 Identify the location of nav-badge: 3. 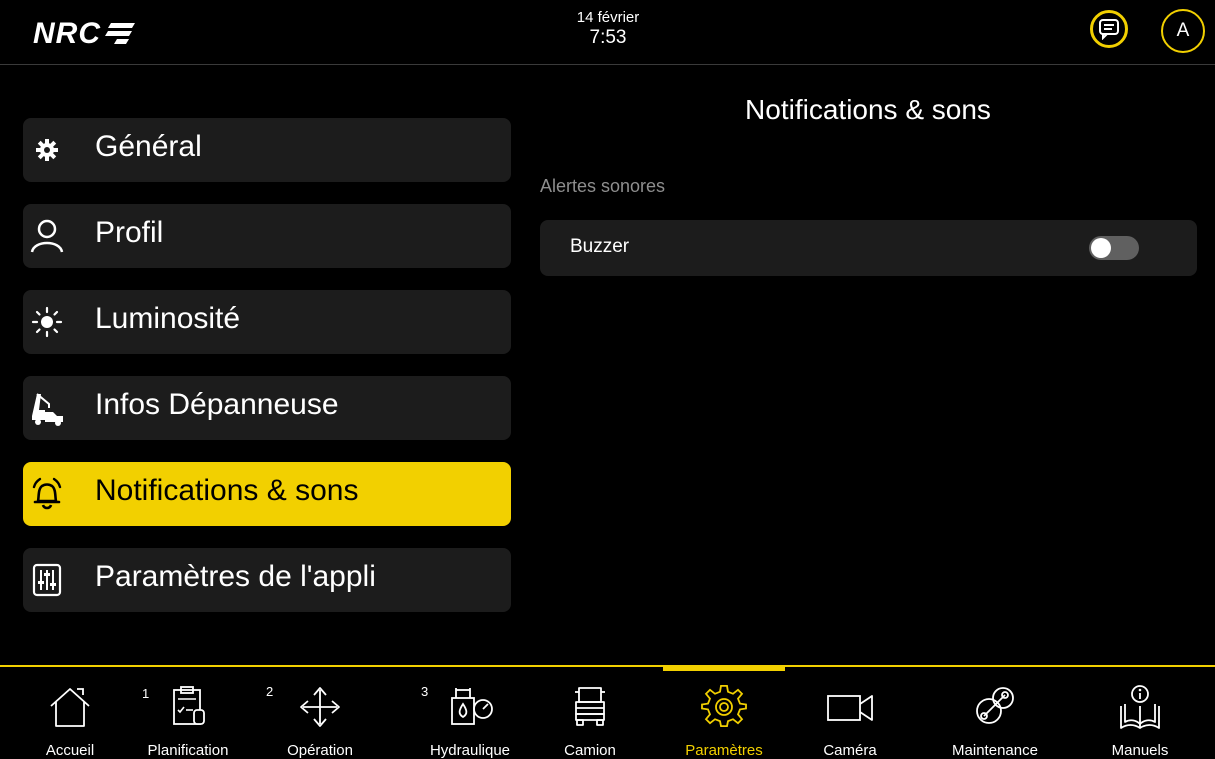
(425, 691).